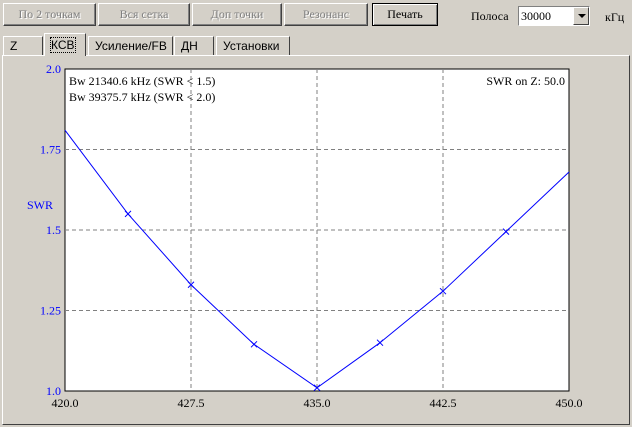 The image size is (632, 427). I want to click on y-tick-label: 1.5, so click(53, 230).